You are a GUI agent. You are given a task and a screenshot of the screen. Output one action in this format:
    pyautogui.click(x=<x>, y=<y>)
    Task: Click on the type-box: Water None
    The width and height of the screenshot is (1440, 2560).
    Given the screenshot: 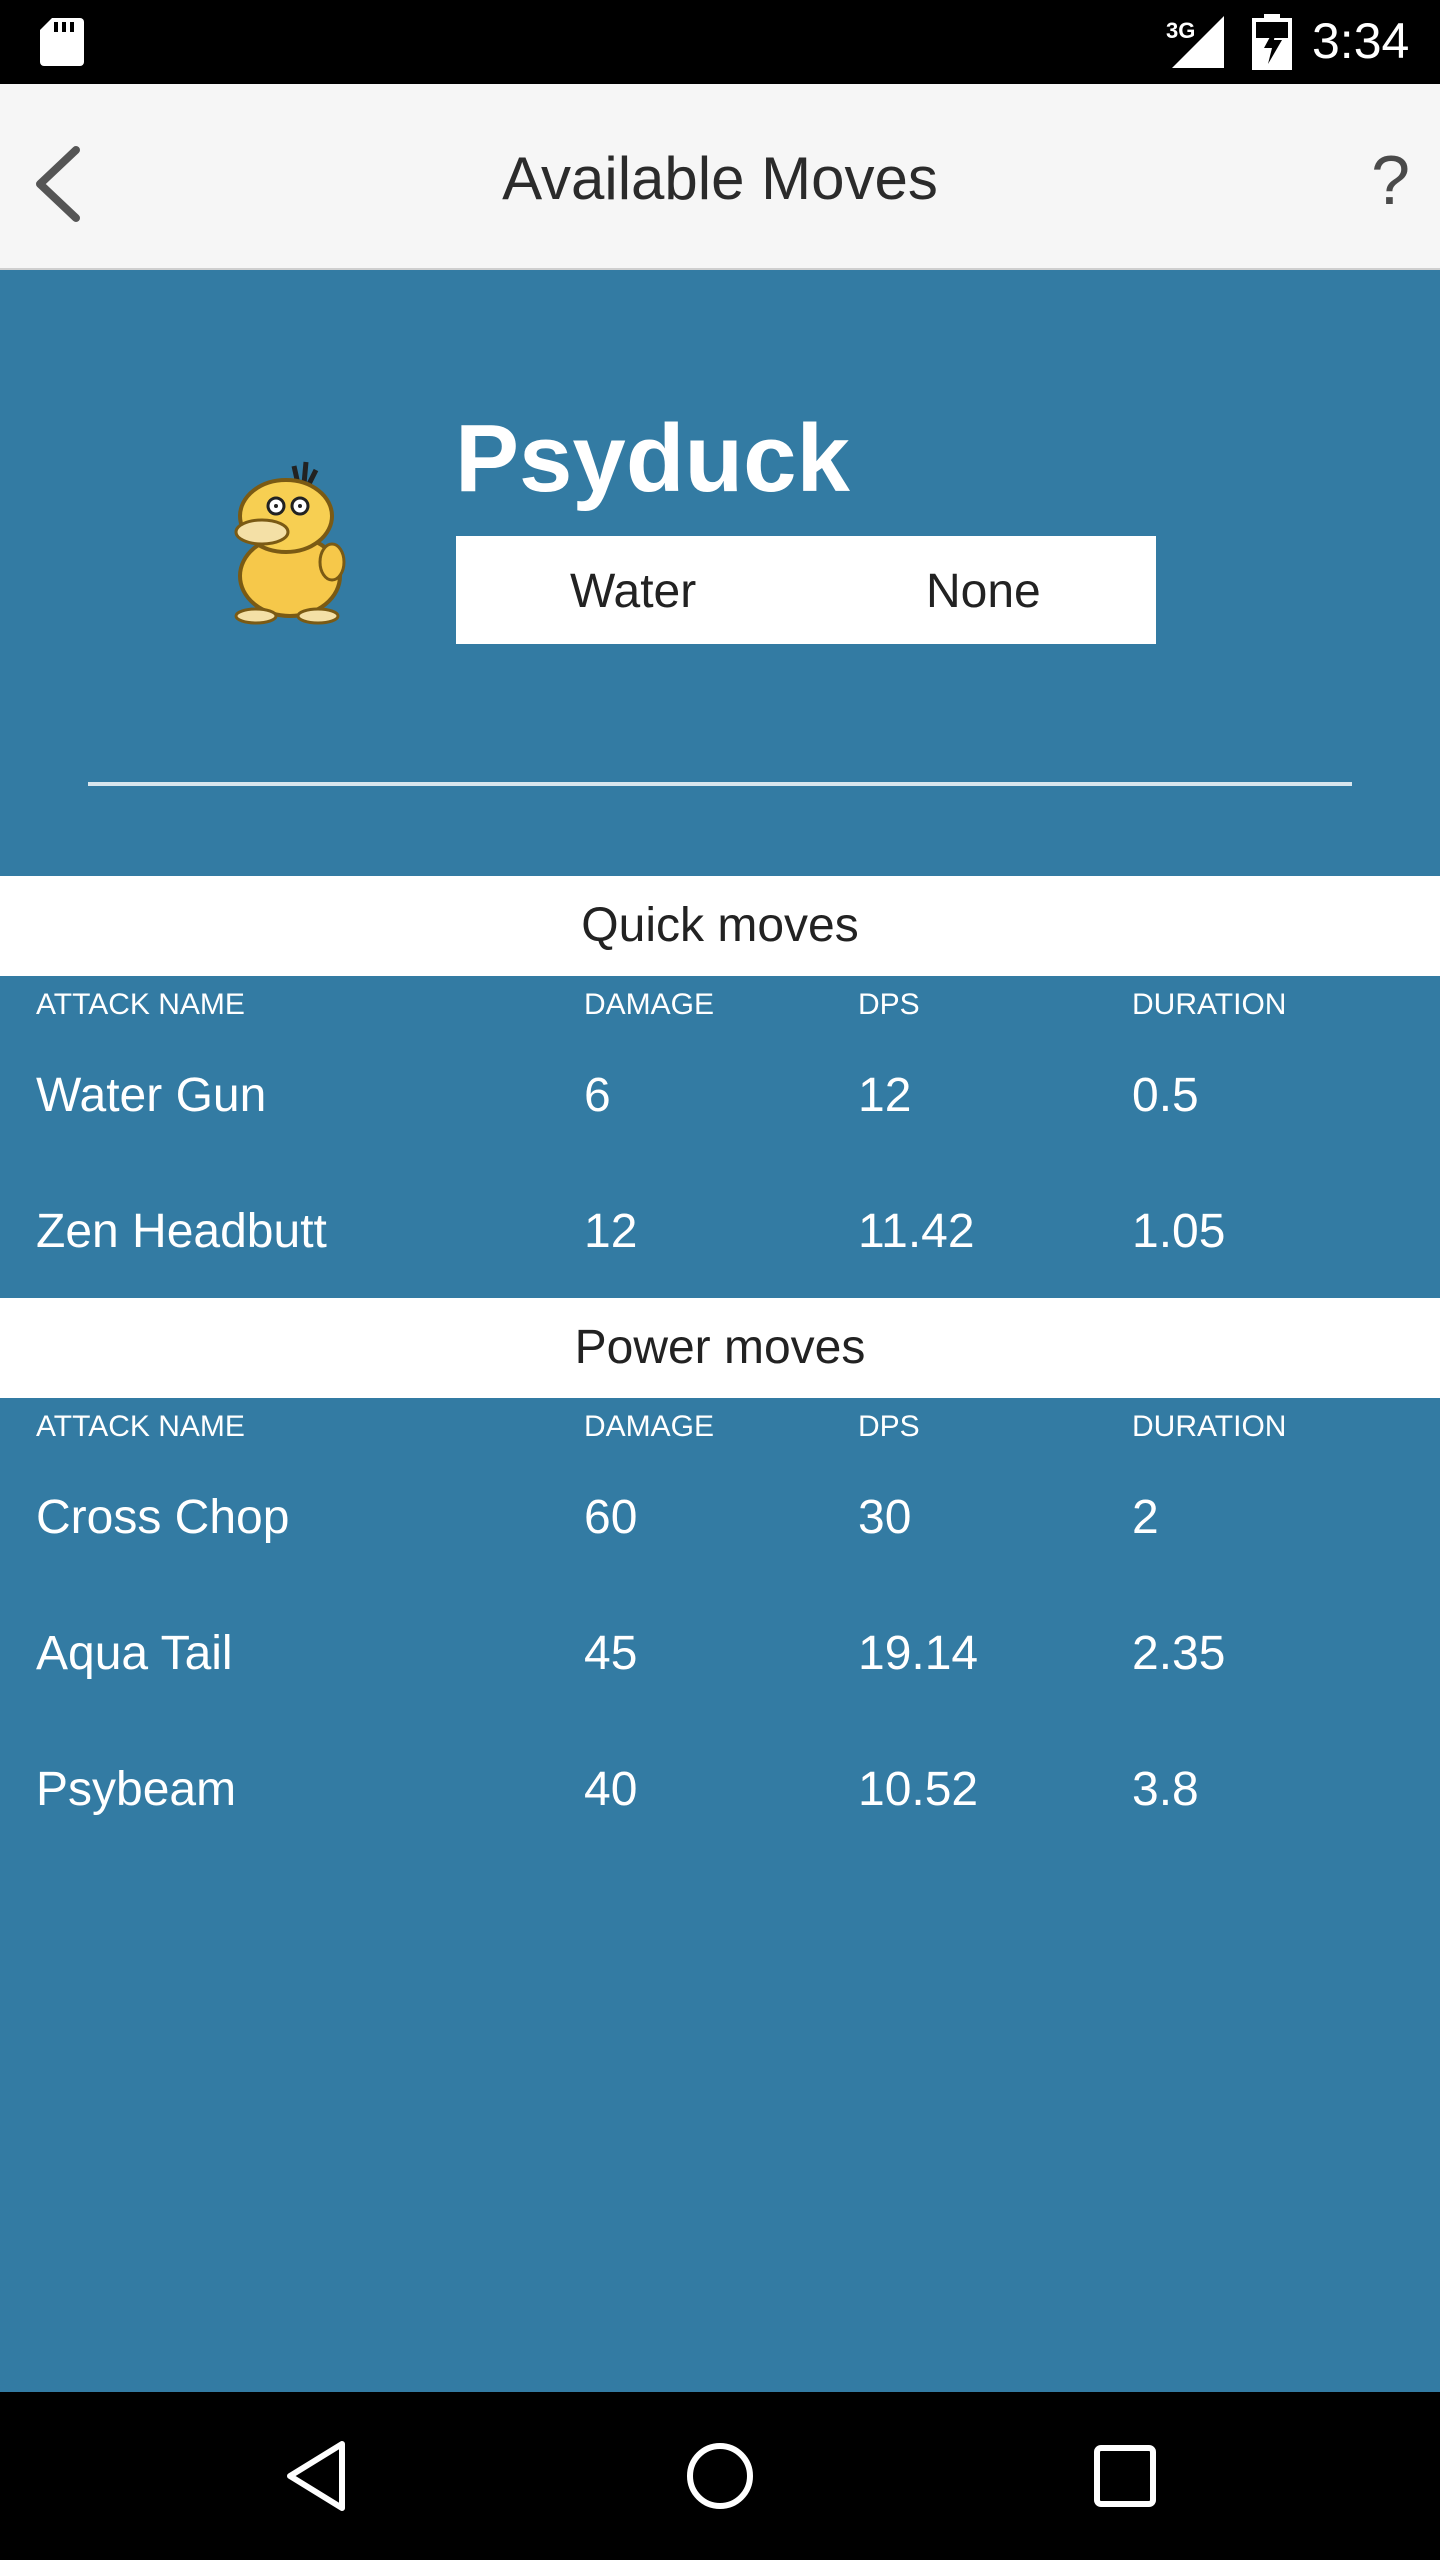 What is the action you would take?
    pyautogui.click(x=806, y=590)
    